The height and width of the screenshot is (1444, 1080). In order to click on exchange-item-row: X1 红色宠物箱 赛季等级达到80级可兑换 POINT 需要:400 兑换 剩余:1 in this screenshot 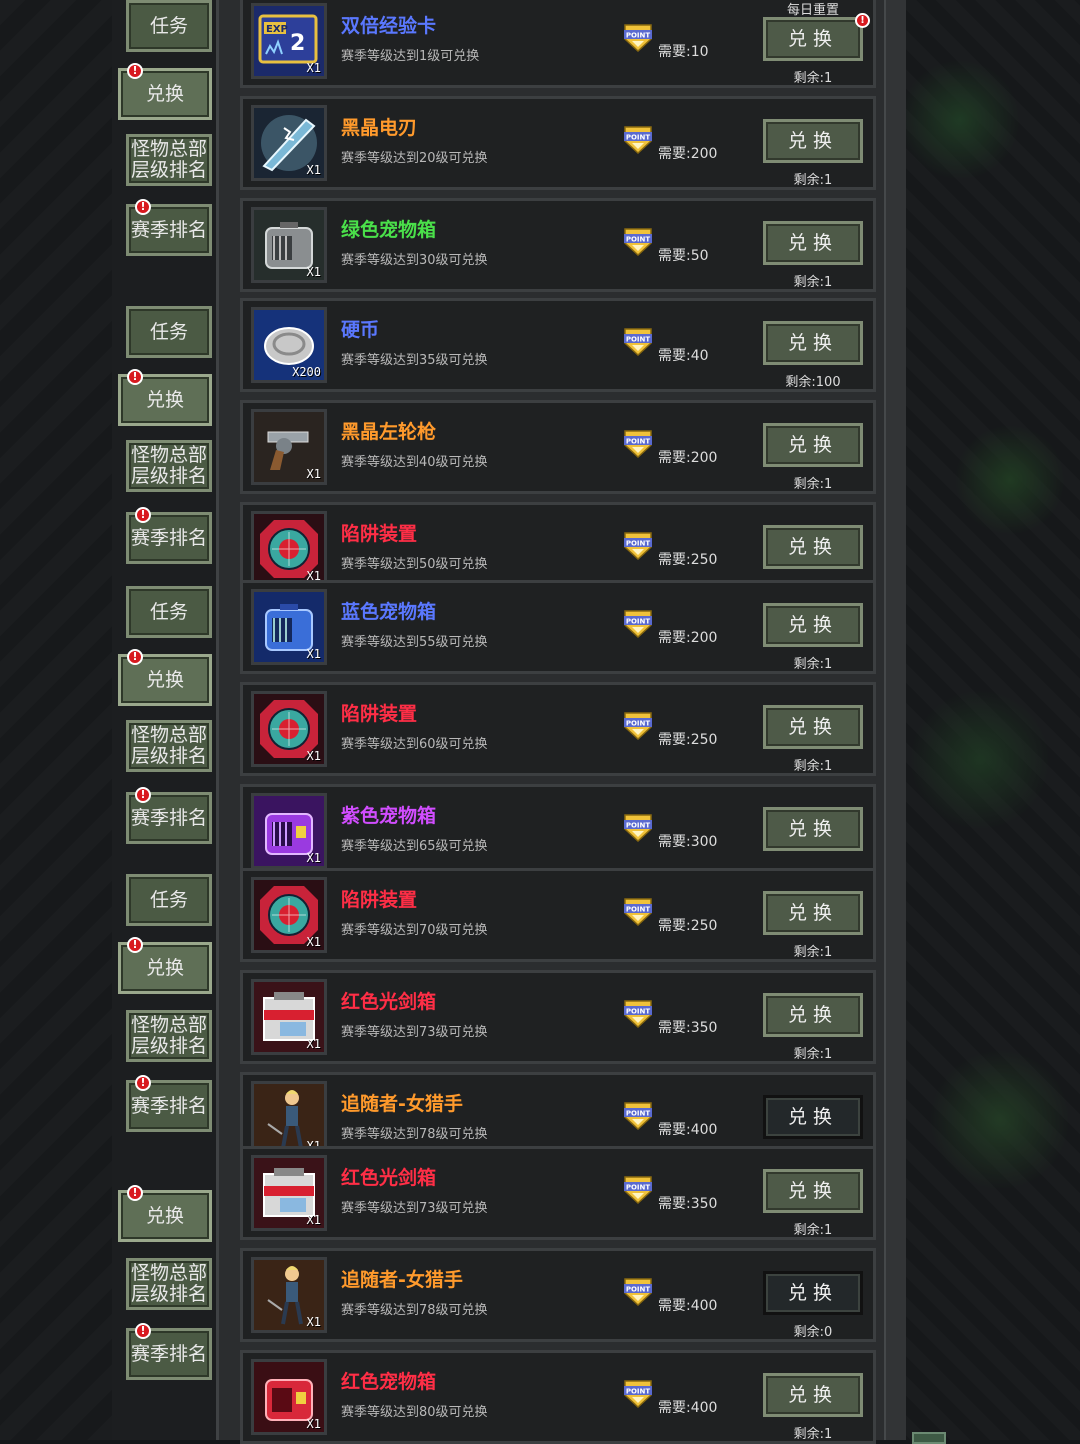, I will do `click(558, 1397)`.